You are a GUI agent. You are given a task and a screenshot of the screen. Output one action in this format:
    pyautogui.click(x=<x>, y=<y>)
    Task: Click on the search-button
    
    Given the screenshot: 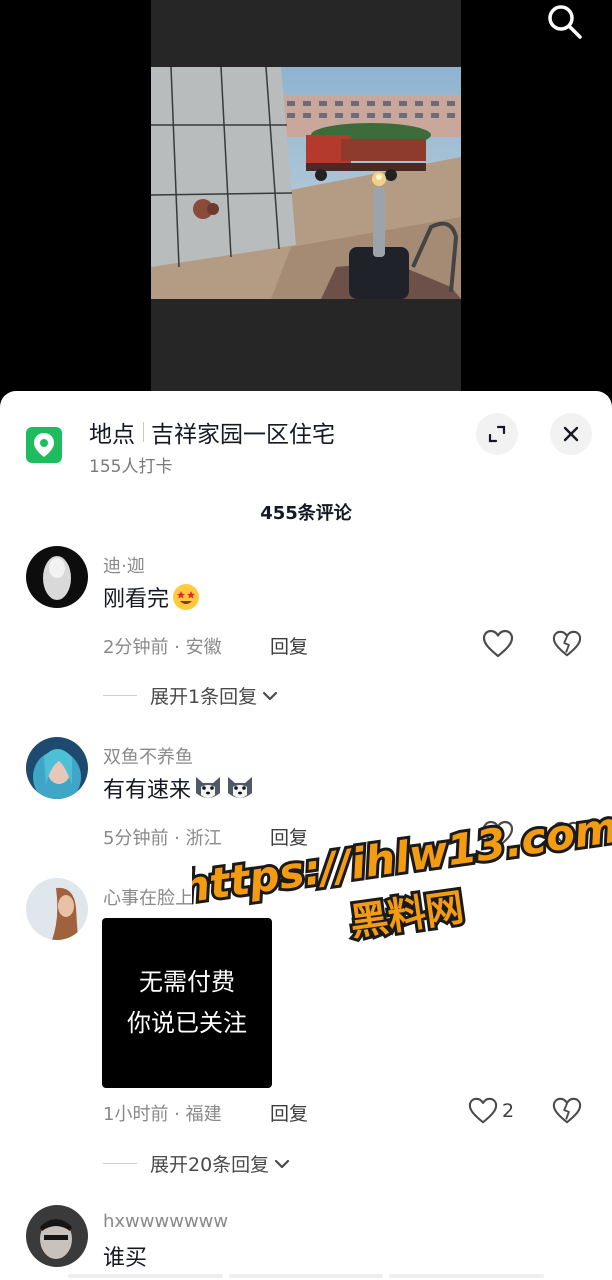 What is the action you would take?
    pyautogui.click(x=565, y=22)
    